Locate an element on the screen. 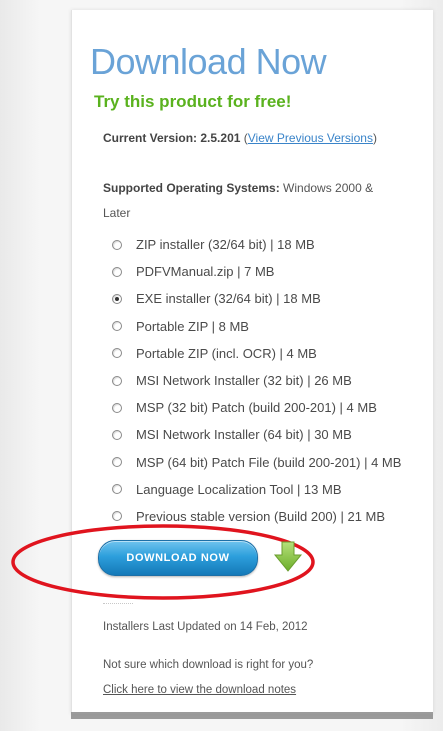  paren-open: ( is located at coordinates (244, 138).